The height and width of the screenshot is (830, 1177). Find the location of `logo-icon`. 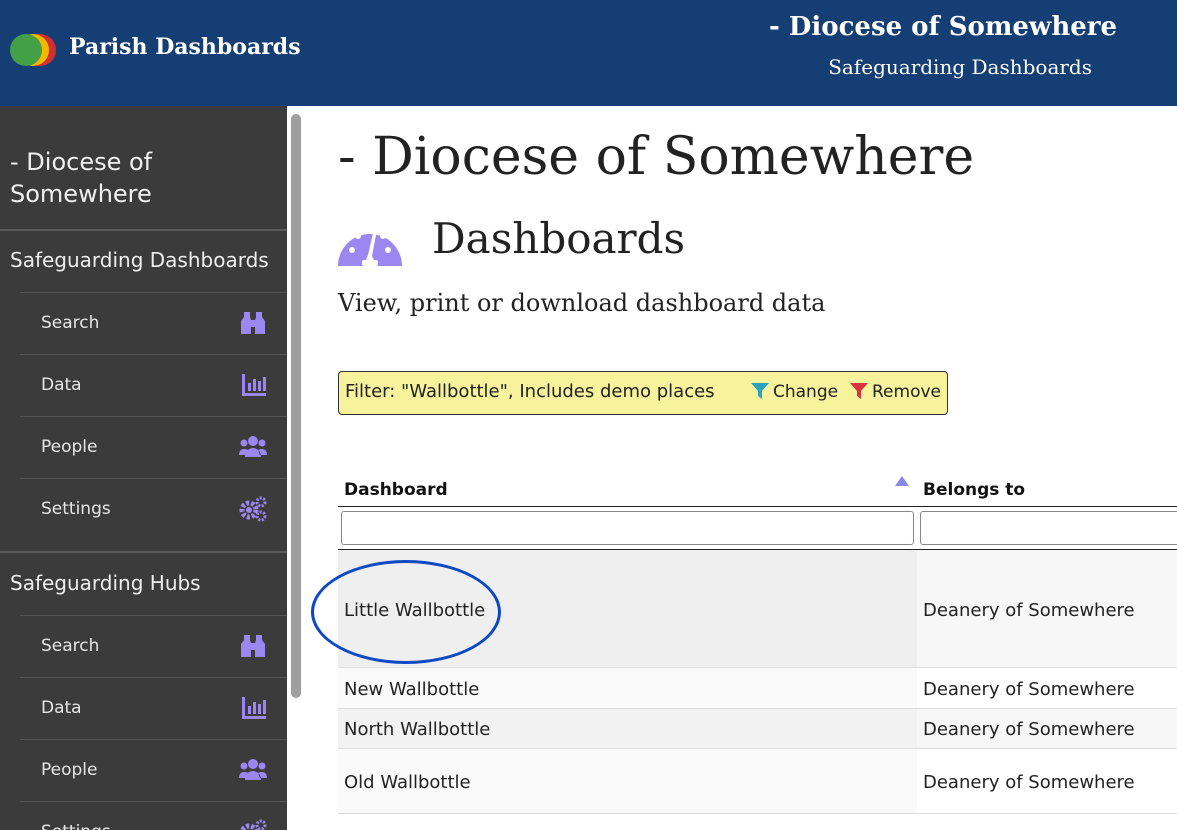

logo-icon is located at coordinates (33, 51).